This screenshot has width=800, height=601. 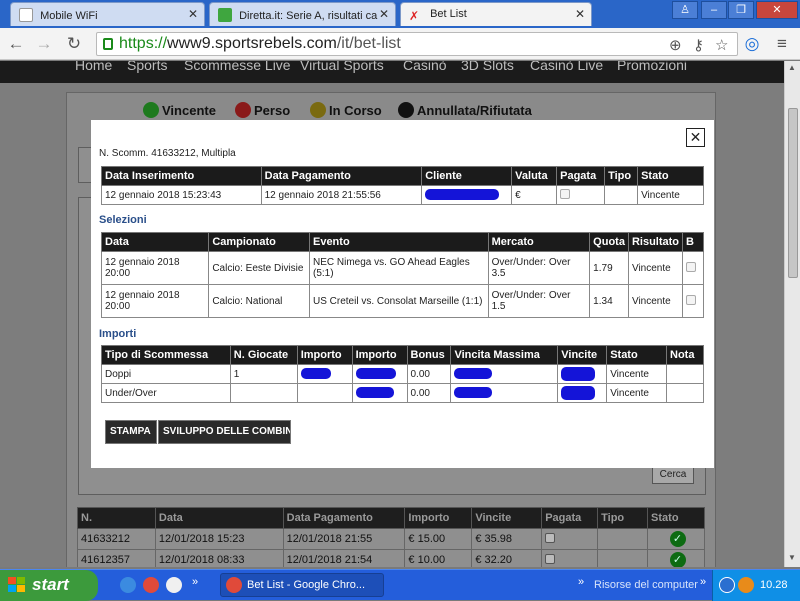 What do you see at coordinates (695, 137) in the screenshot?
I see `close-icon: ✕` at bounding box center [695, 137].